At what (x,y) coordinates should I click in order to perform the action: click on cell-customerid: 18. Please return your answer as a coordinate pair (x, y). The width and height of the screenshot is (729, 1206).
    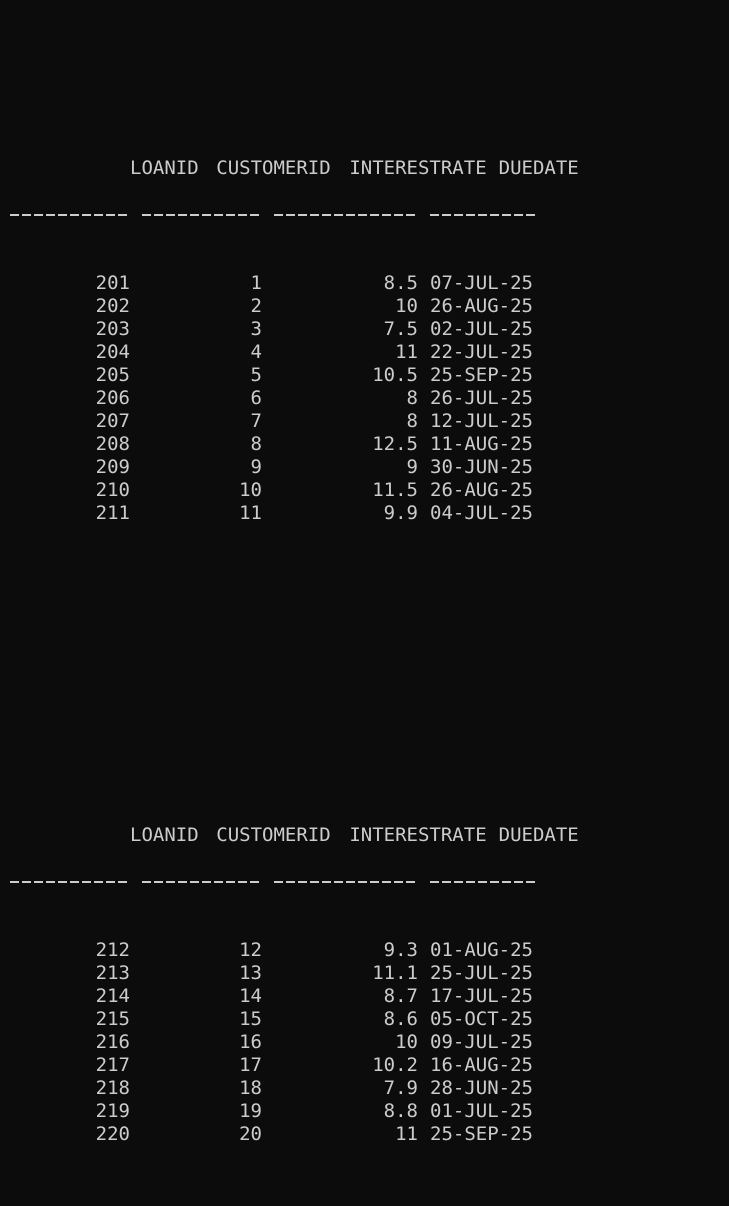
    Looking at the image, I should click on (250, 1088).